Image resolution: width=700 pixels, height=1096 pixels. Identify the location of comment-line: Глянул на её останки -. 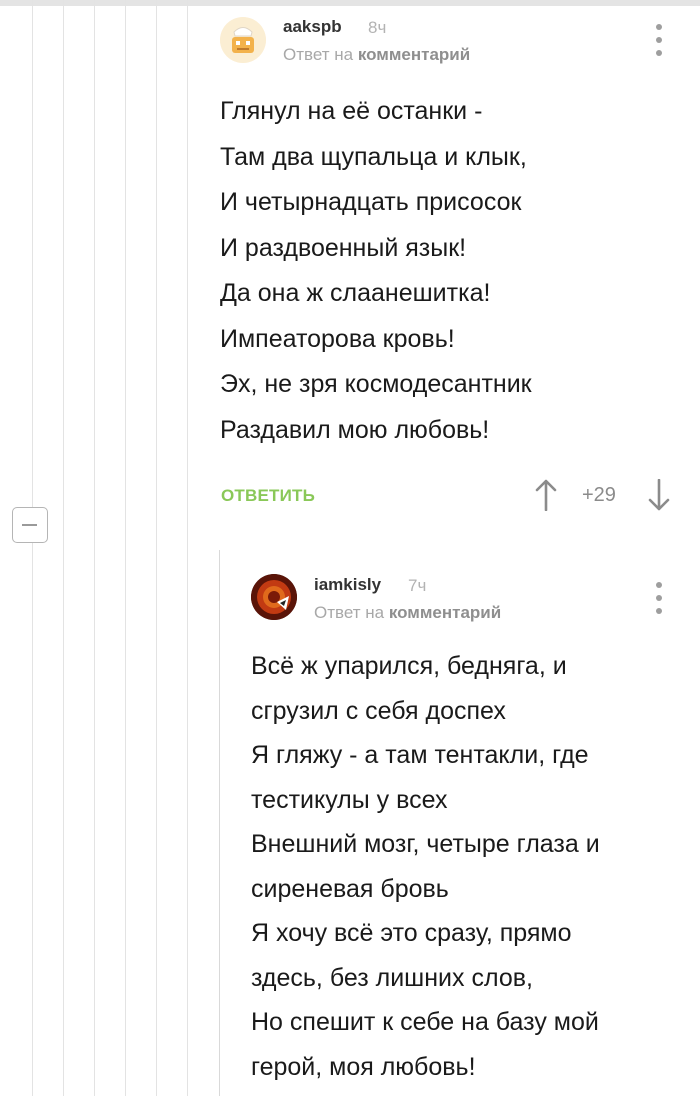
(351, 111).